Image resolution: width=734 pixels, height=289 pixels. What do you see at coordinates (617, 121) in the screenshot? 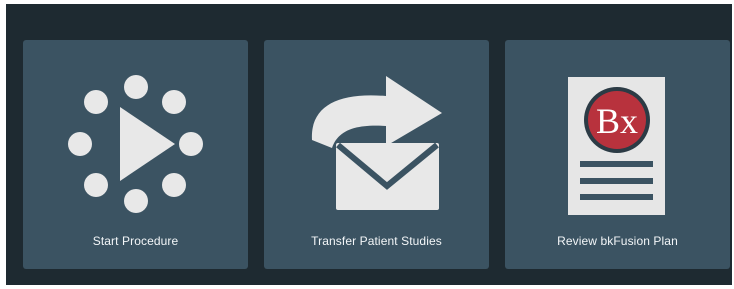
I see `bx-badge-text: Bx` at bounding box center [617, 121].